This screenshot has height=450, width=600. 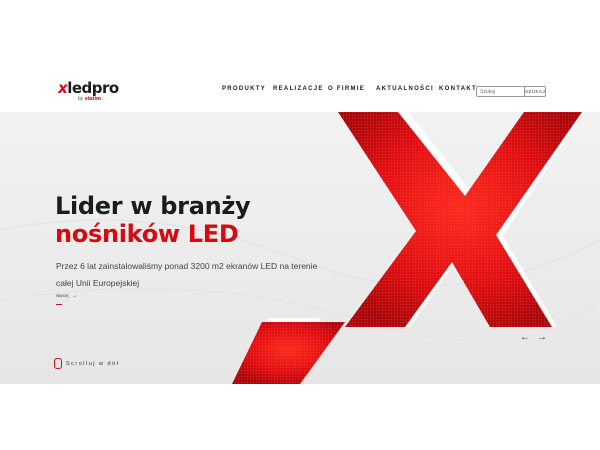 I want to click on hero-title: Lider w branży nośników LED, so click(x=153, y=220).